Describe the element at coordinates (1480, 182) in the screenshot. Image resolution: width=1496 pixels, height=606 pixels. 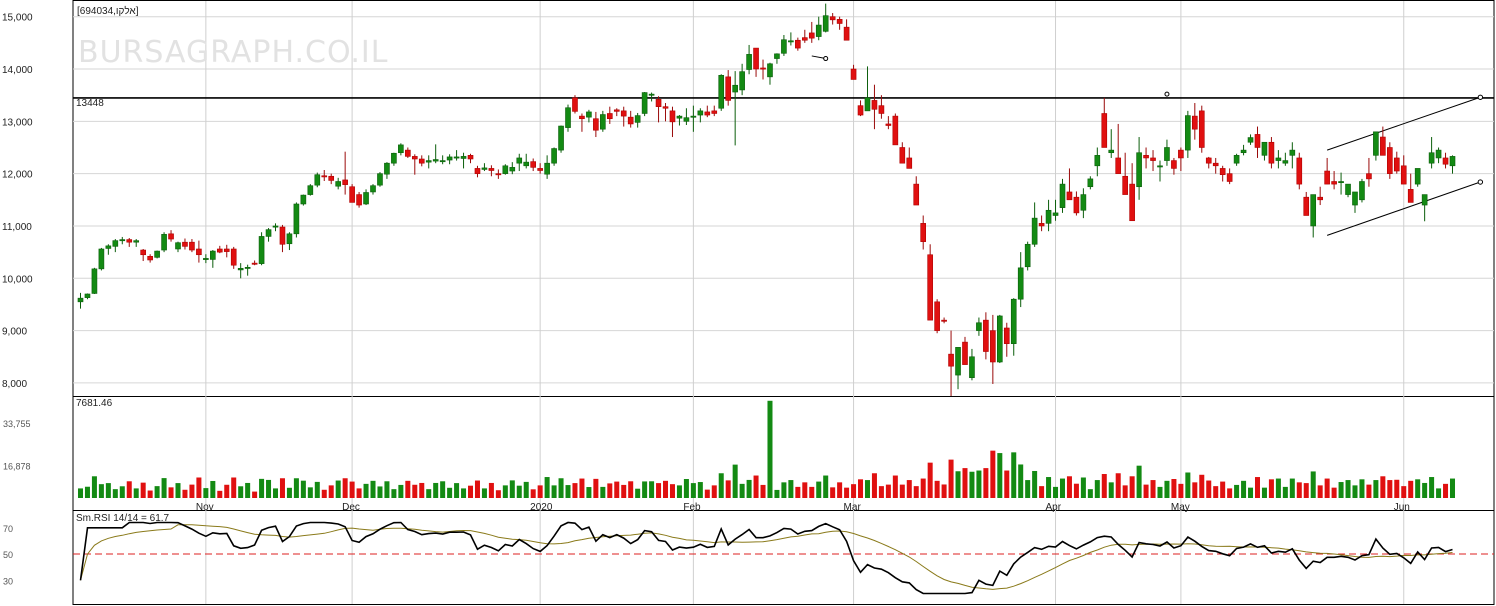
I see `trend-lower-marker` at that location.